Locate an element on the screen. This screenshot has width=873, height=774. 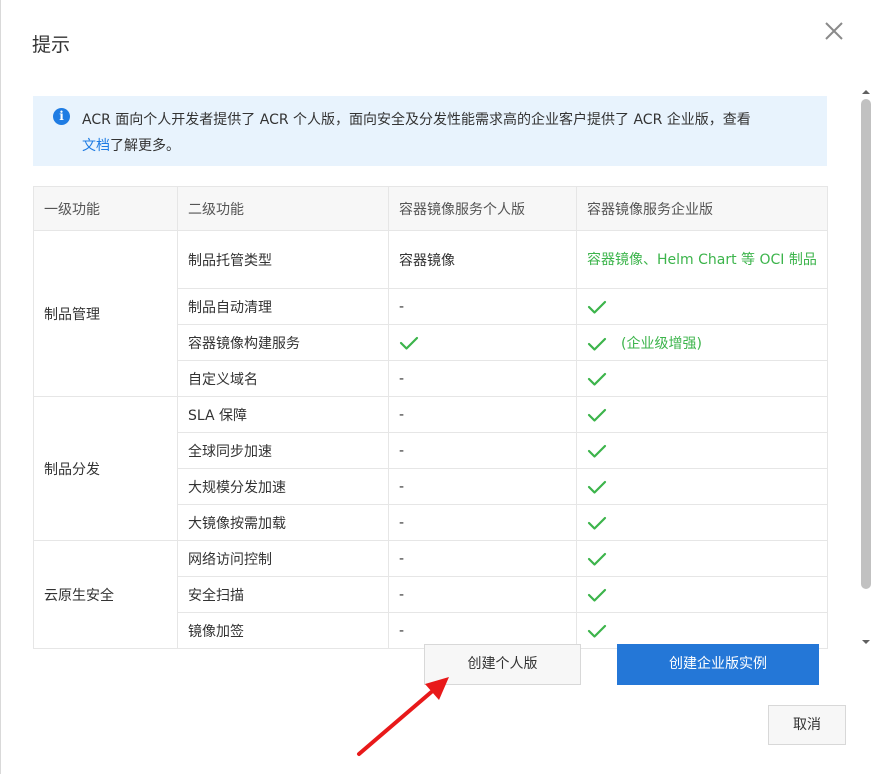
group-cell: 云原生安全 is located at coordinates (105, 594).